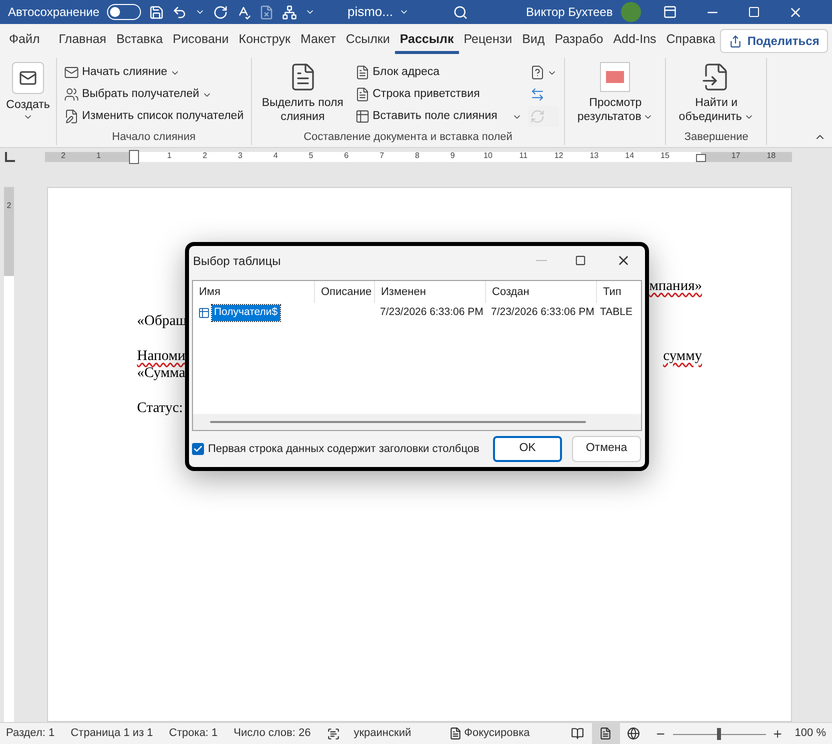  I want to click on ruler-number: 5, so click(311, 156).